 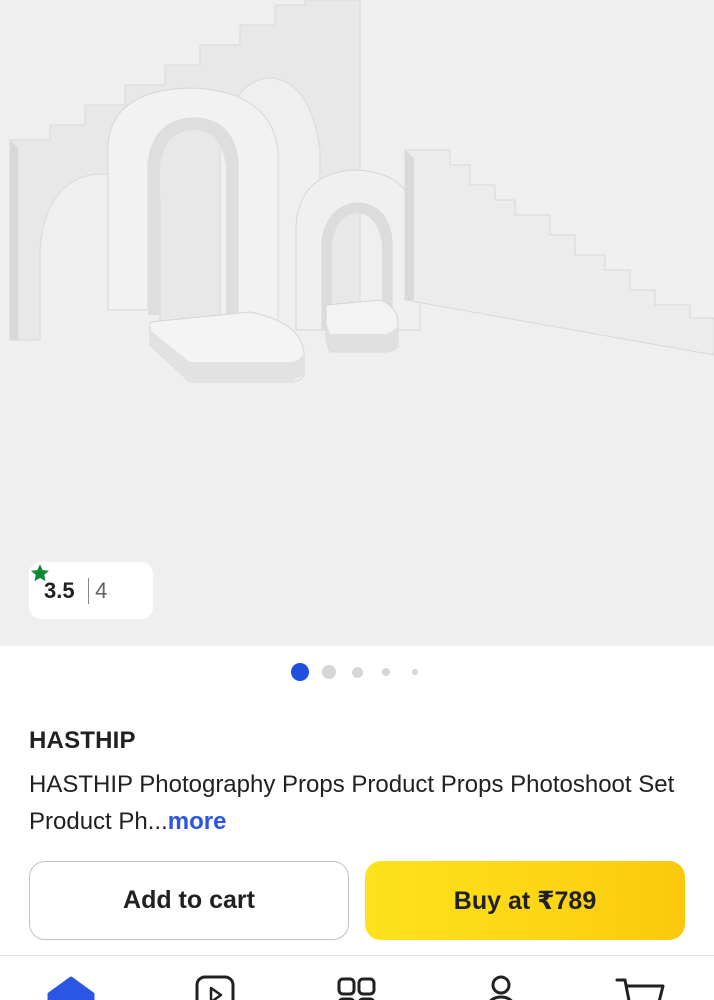 I want to click on add-to-cart-button: Add to cart, so click(x=189, y=900).